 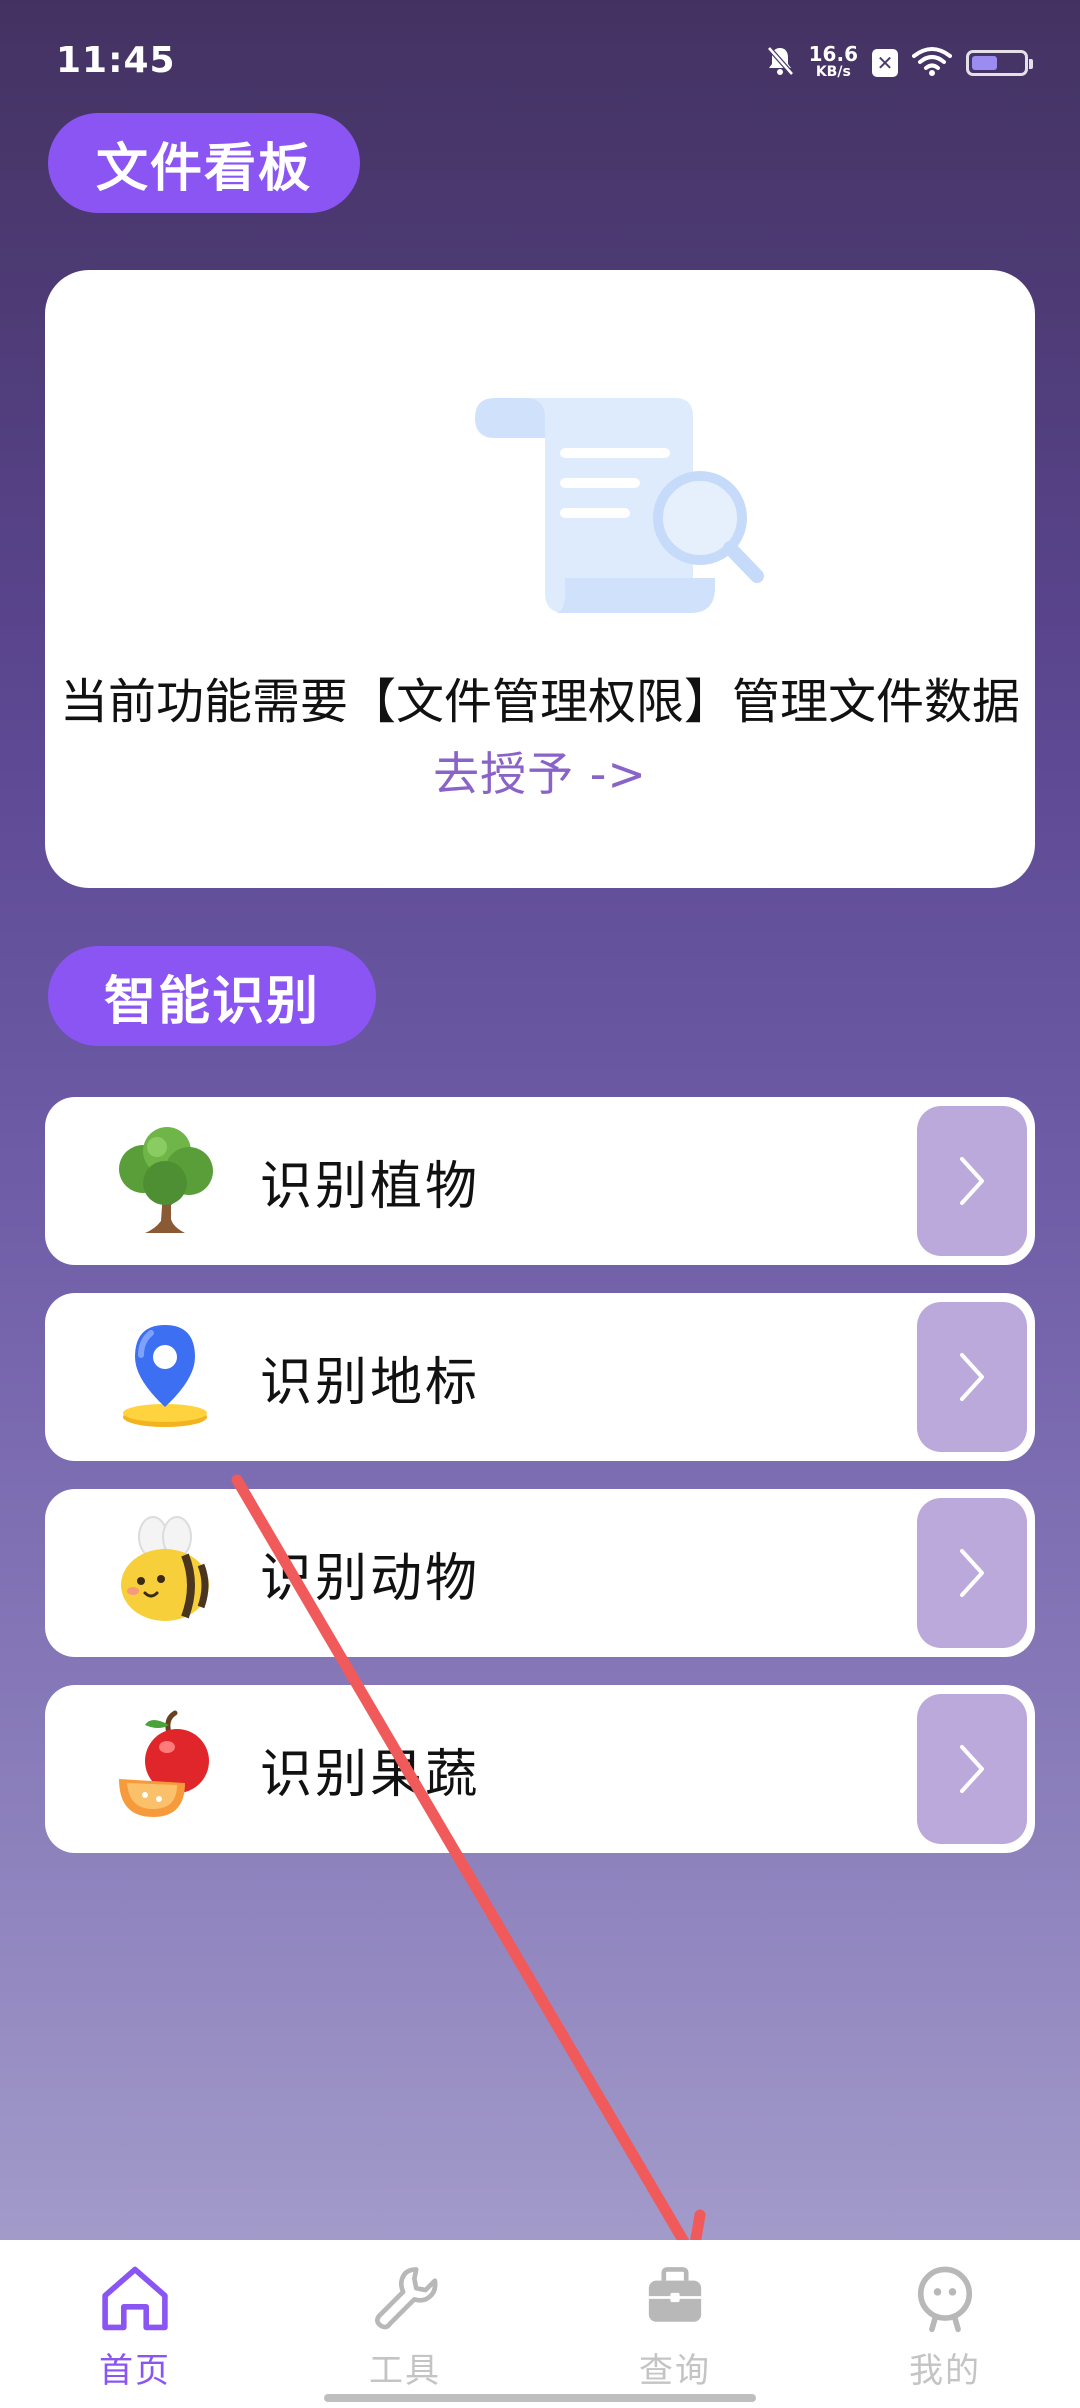 I want to click on nav-query-label: 查询, so click(x=675, y=2371).